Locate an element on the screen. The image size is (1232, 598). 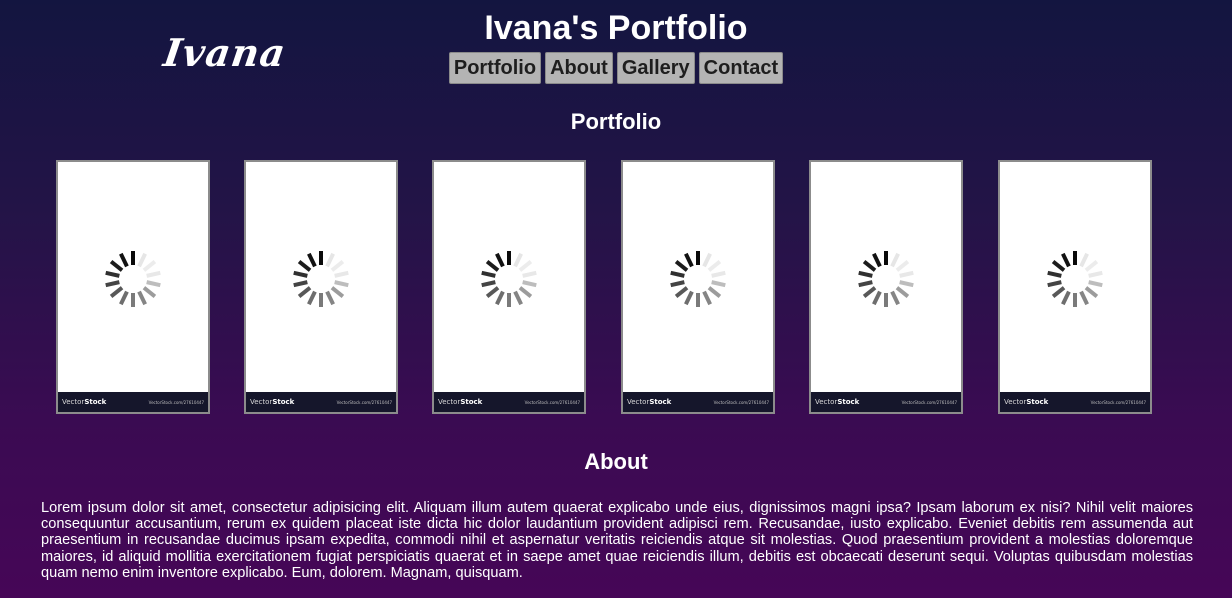
page-title: Ivana's Portfolio is located at coordinates (616, 28).